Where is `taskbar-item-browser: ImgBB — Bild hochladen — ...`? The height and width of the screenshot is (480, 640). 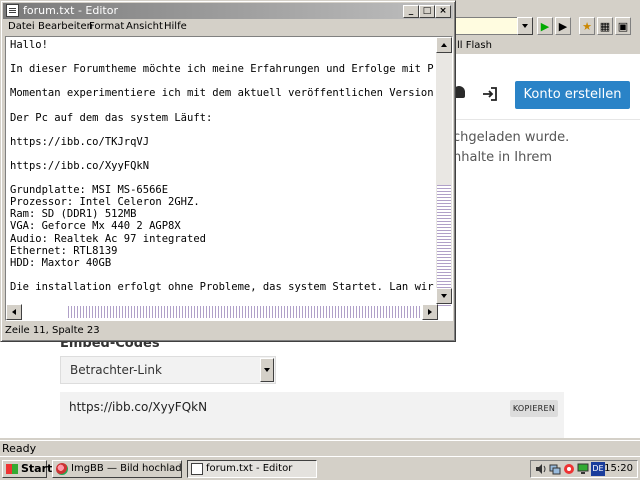 taskbar-item-browser: ImgBB — Bild hochladen — ... is located at coordinates (117, 469).